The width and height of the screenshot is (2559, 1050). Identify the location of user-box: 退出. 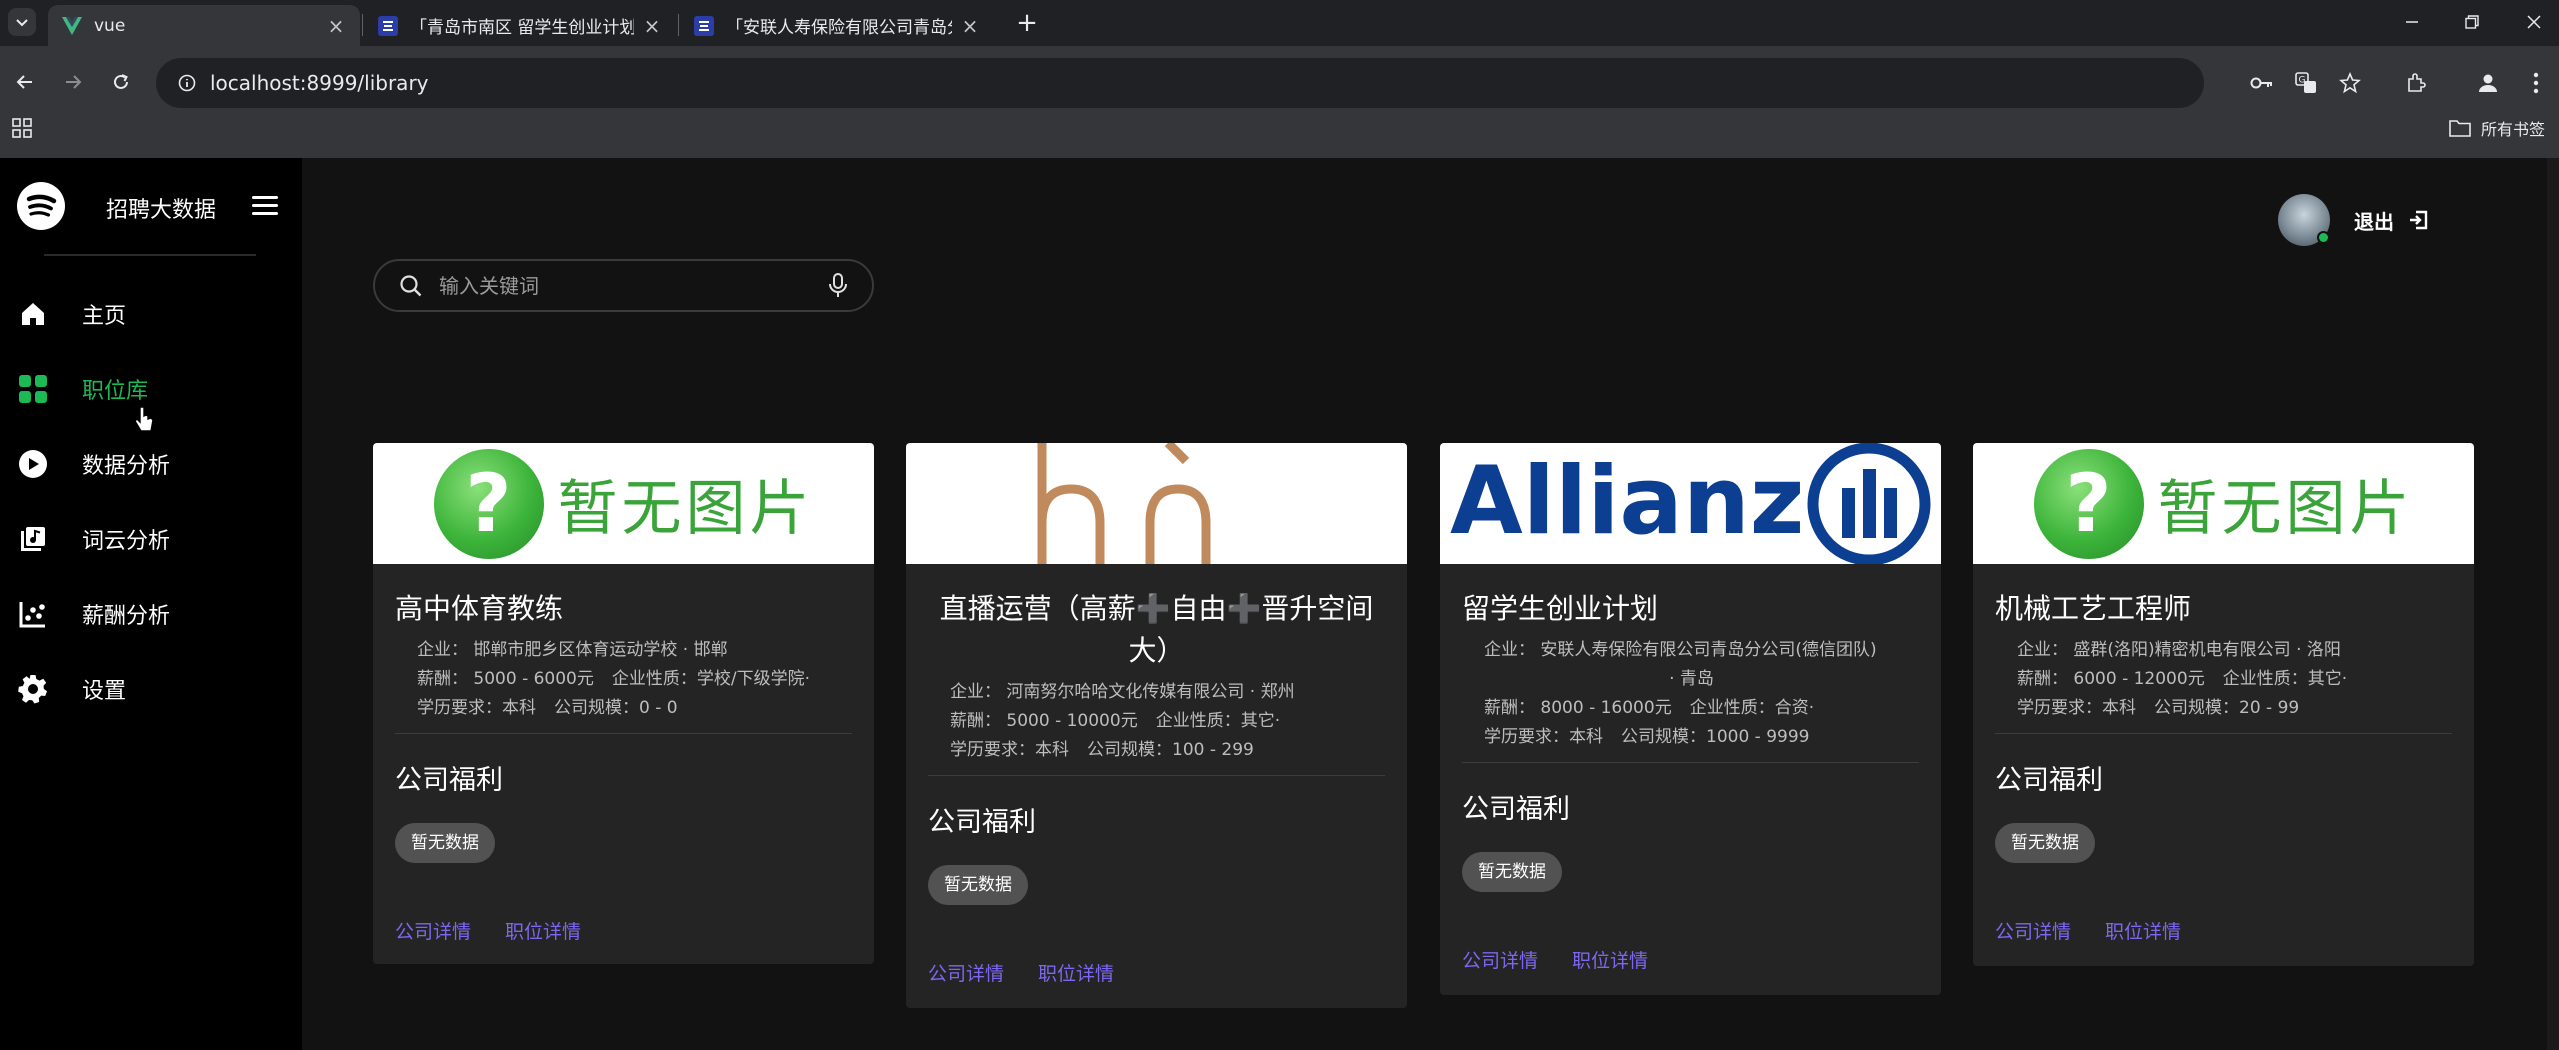
(2353, 220).